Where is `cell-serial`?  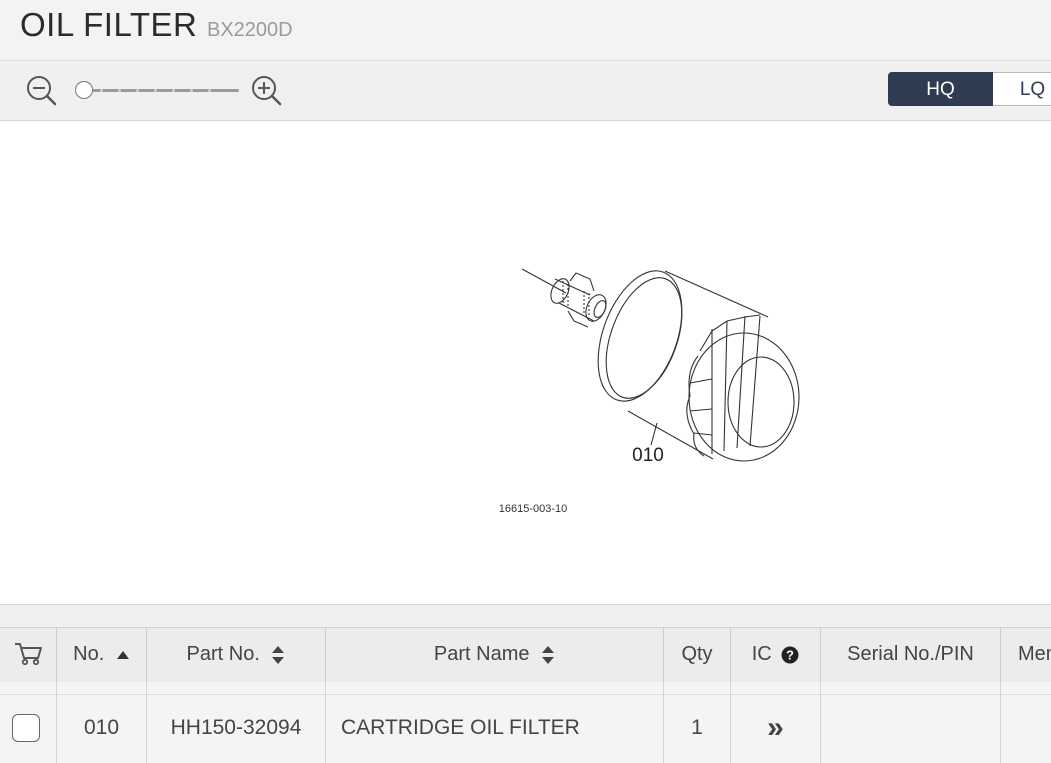
cell-serial is located at coordinates (911, 729).